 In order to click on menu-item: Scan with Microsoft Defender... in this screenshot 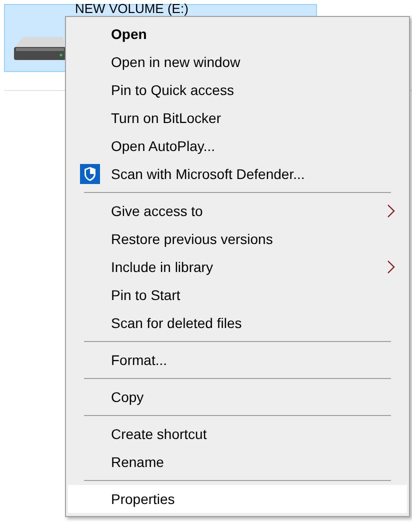, I will do `click(237, 174)`.